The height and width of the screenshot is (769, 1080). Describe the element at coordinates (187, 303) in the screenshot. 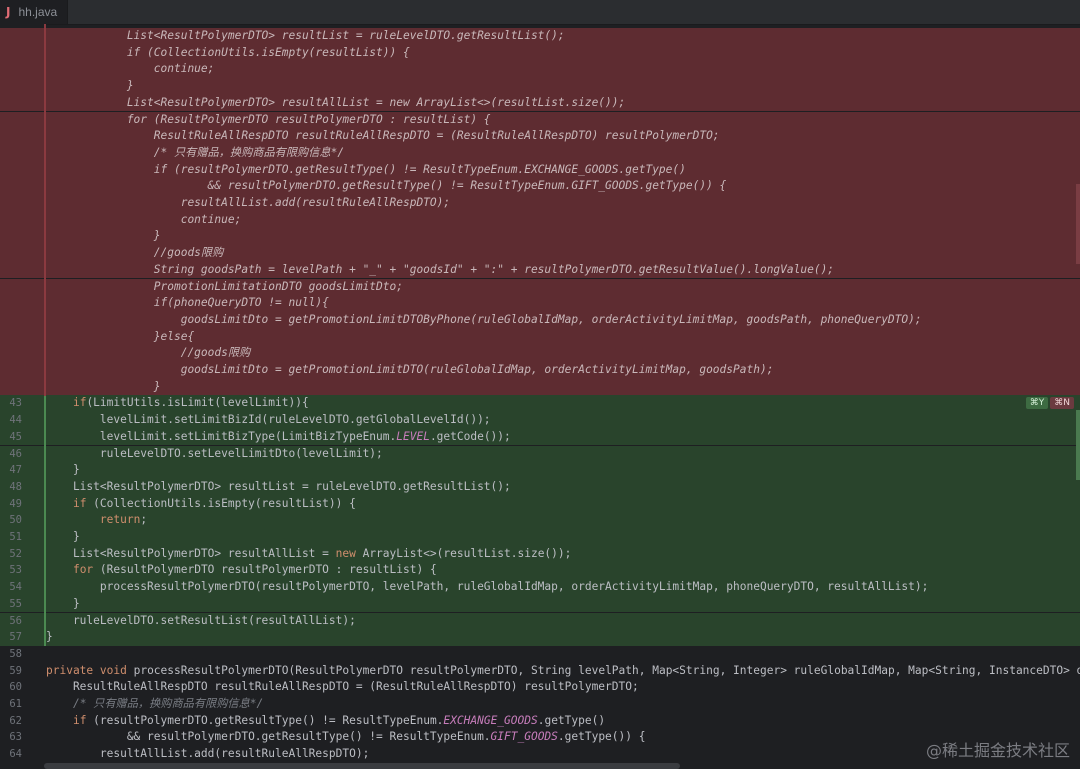

I see `code-text: if(phoneQueryDTO != null){` at that location.